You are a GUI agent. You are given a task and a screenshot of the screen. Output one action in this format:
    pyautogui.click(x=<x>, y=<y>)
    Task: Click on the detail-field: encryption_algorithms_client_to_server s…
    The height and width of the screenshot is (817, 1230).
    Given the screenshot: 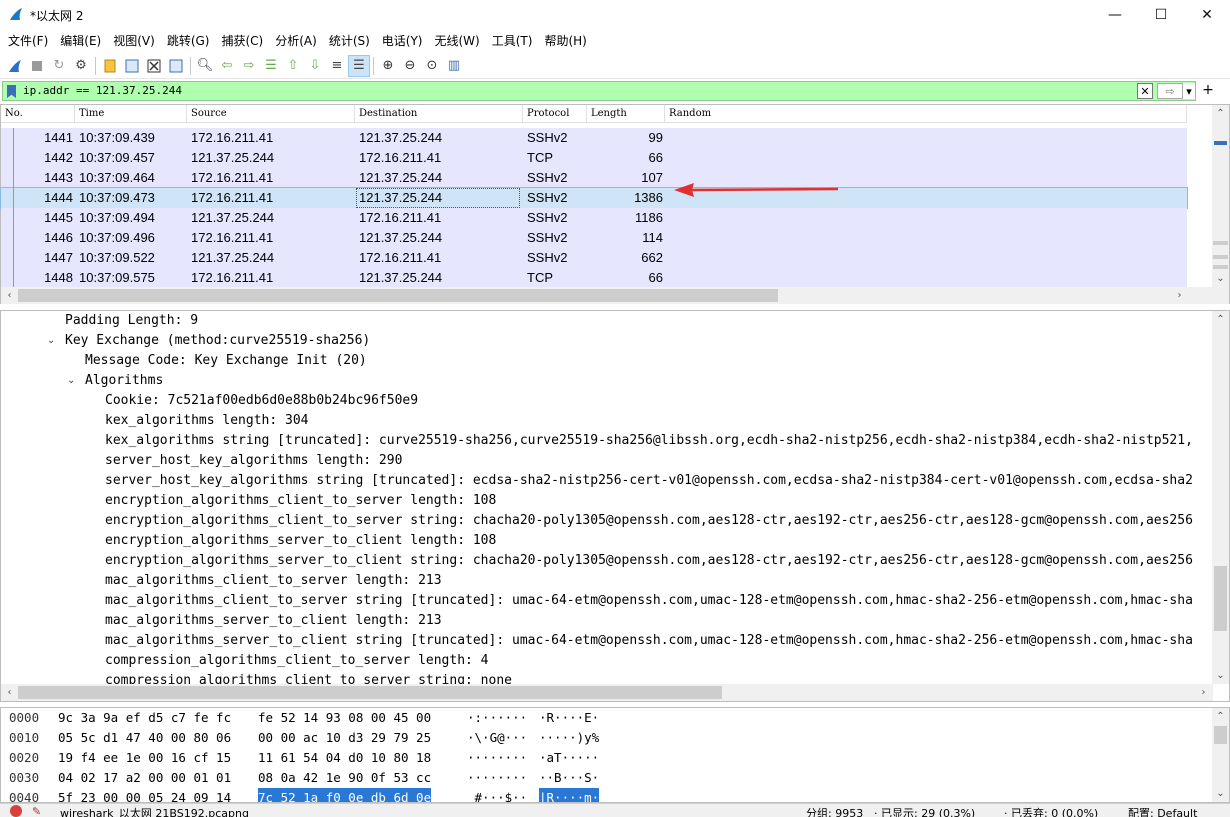 What is the action you would take?
    pyautogui.click(x=649, y=521)
    